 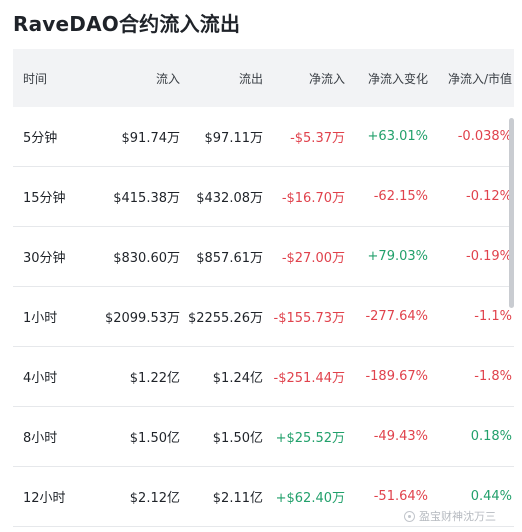 What do you see at coordinates (317, 138) in the screenshot?
I see `net-inflow-cell: -$5.37万` at bounding box center [317, 138].